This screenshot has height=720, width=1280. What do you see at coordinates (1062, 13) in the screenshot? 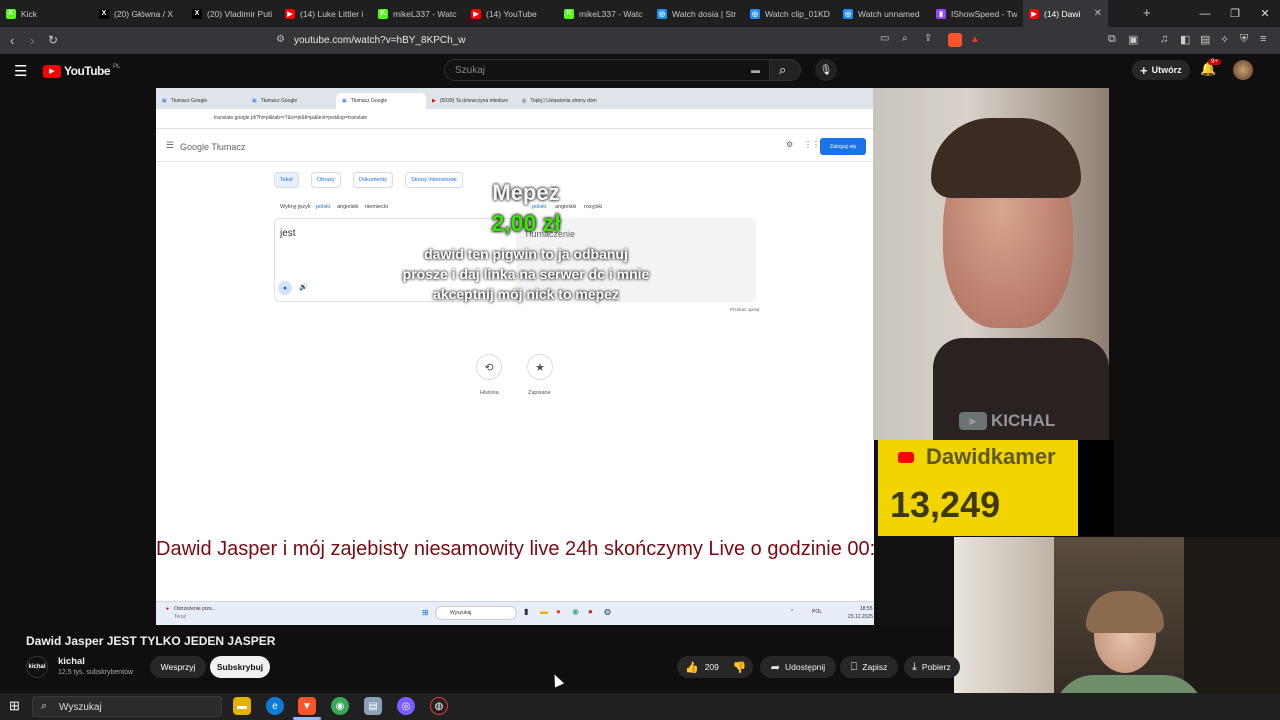
I see `browser-tab-label: (14) Dawi` at bounding box center [1062, 13].